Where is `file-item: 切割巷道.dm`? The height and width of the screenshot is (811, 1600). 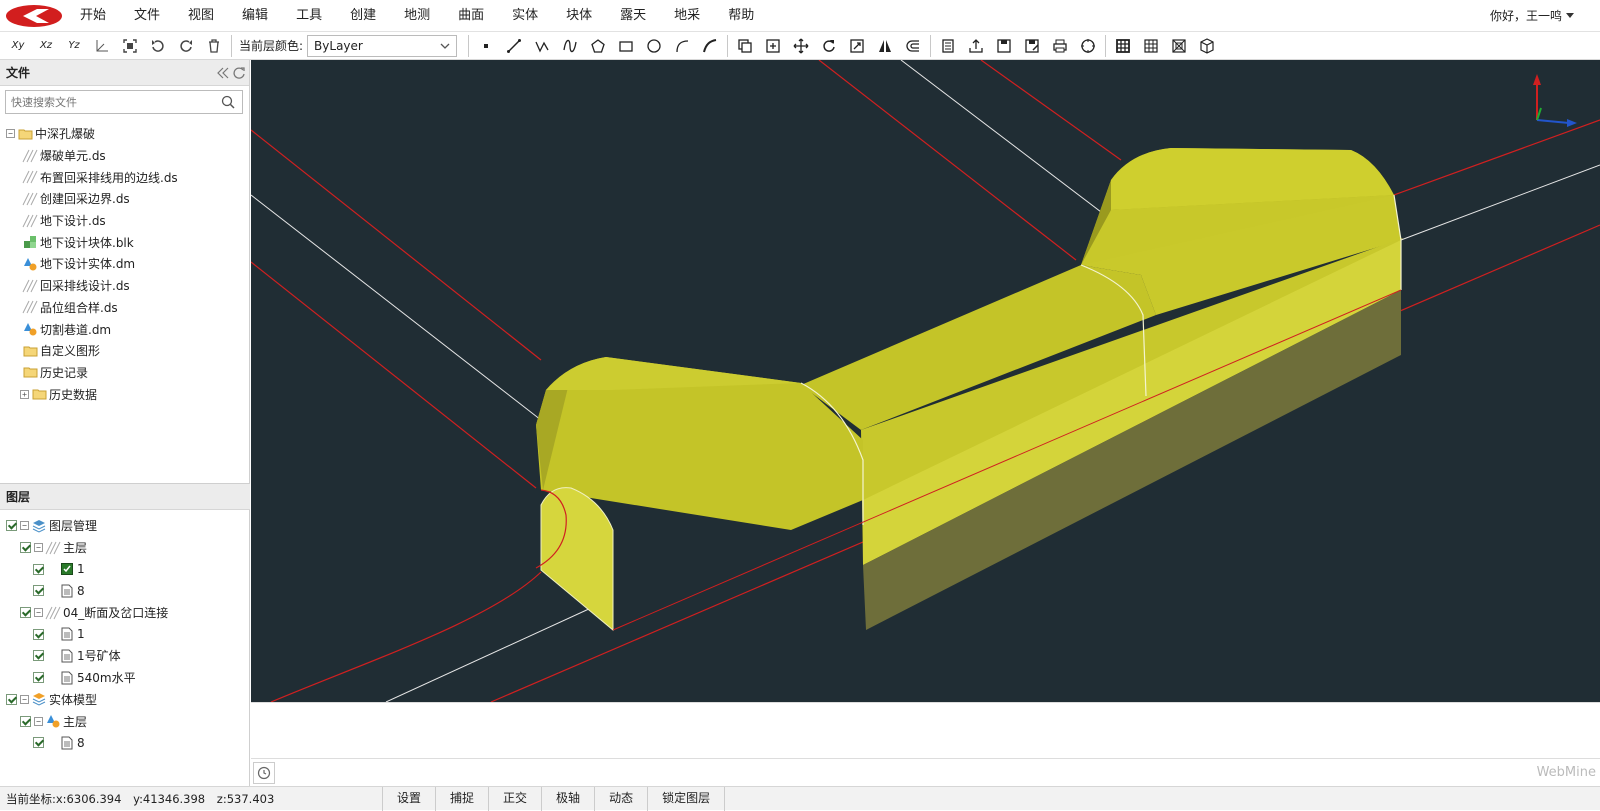 file-item: 切割巷道.dm is located at coordinates (92, 329).